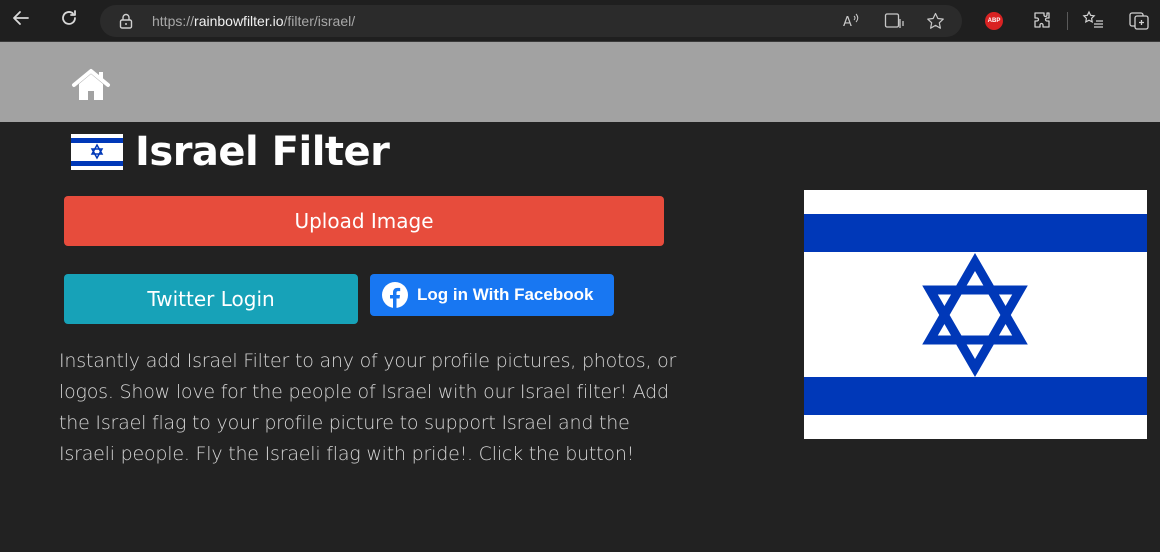  What do you see at coordinates (319, 21) in the screenshot?
I see `url-path: /filter/israel/` at bounding box center [319, 21].